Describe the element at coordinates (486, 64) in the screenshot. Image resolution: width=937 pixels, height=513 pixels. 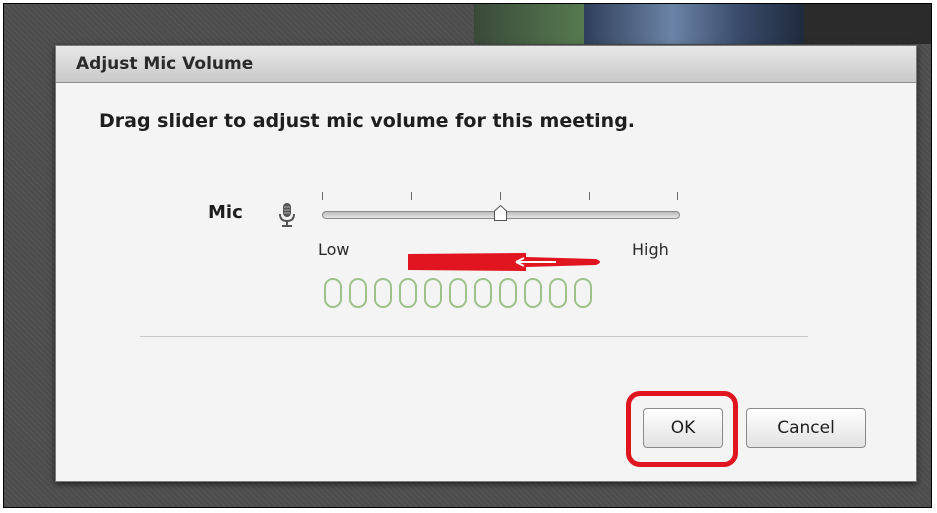
I see `dialog-title: Adjust Mic Volume` at that location.